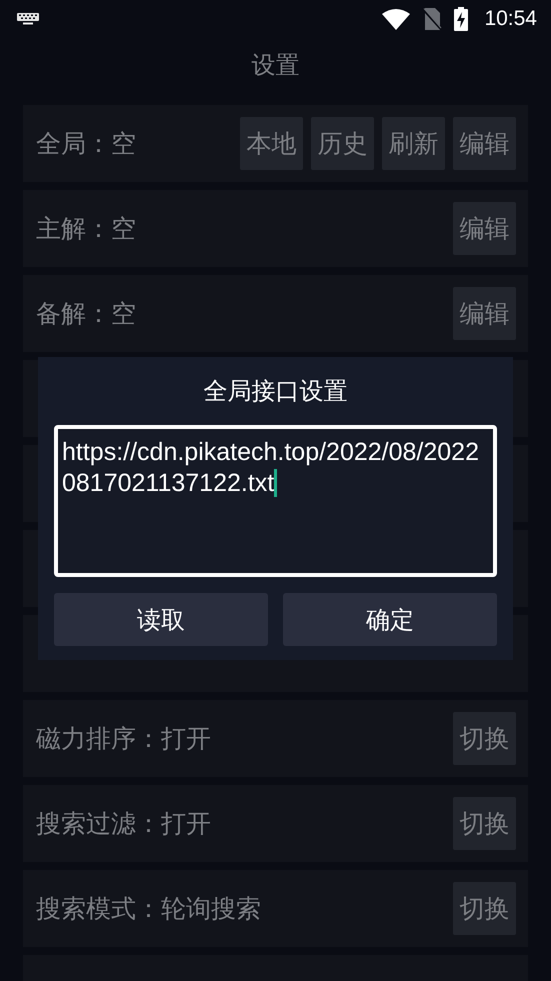 The width and height of the screenshot is (551, 981). I want to click on wifi-icon, so click(396, 19).